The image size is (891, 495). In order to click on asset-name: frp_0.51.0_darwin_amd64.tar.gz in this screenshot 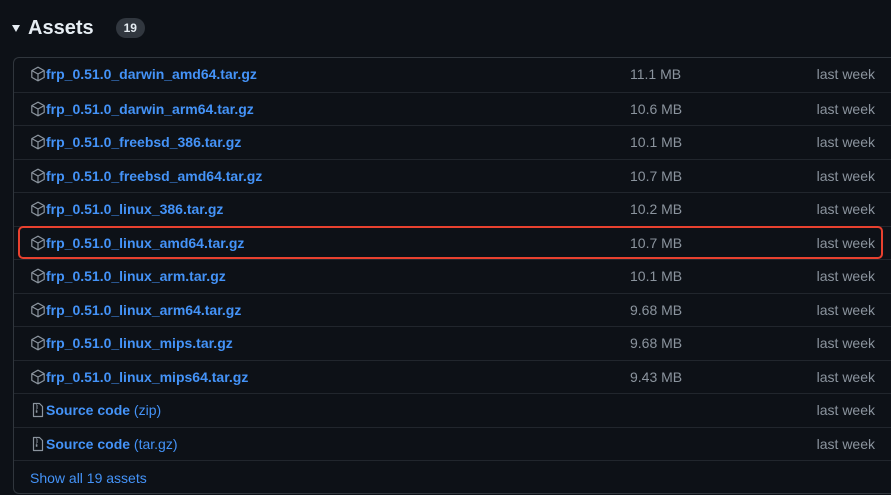, I will do `click(151, 74)`.